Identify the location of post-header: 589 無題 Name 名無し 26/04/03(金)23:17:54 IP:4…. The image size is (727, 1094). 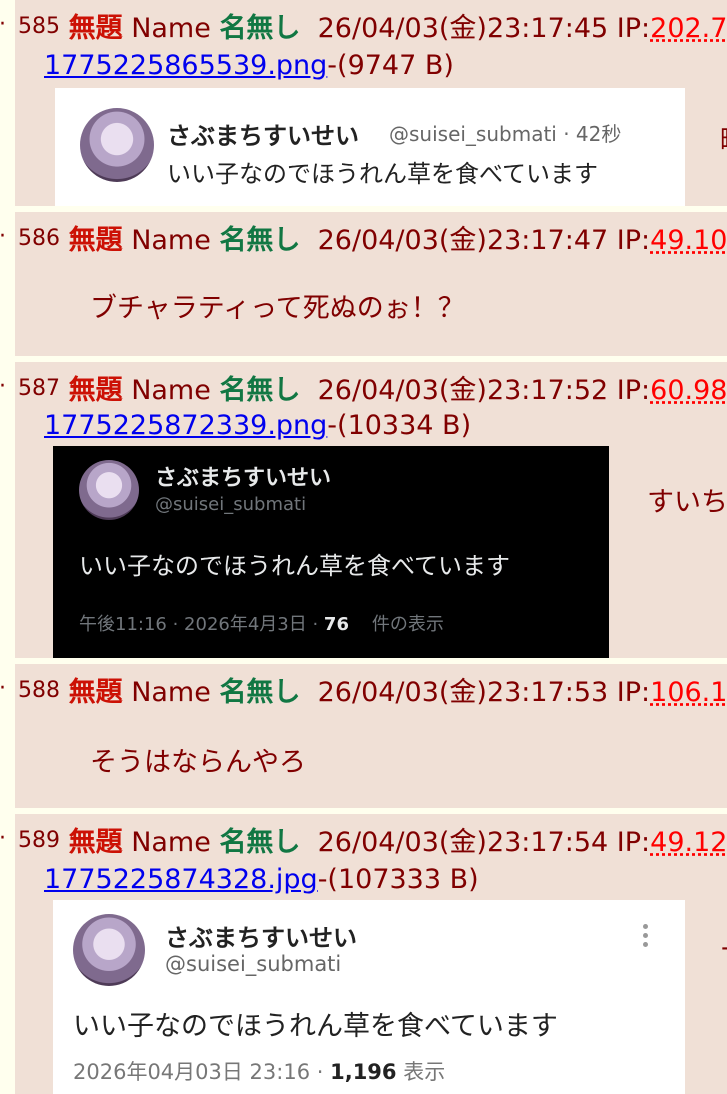
(372, 839).